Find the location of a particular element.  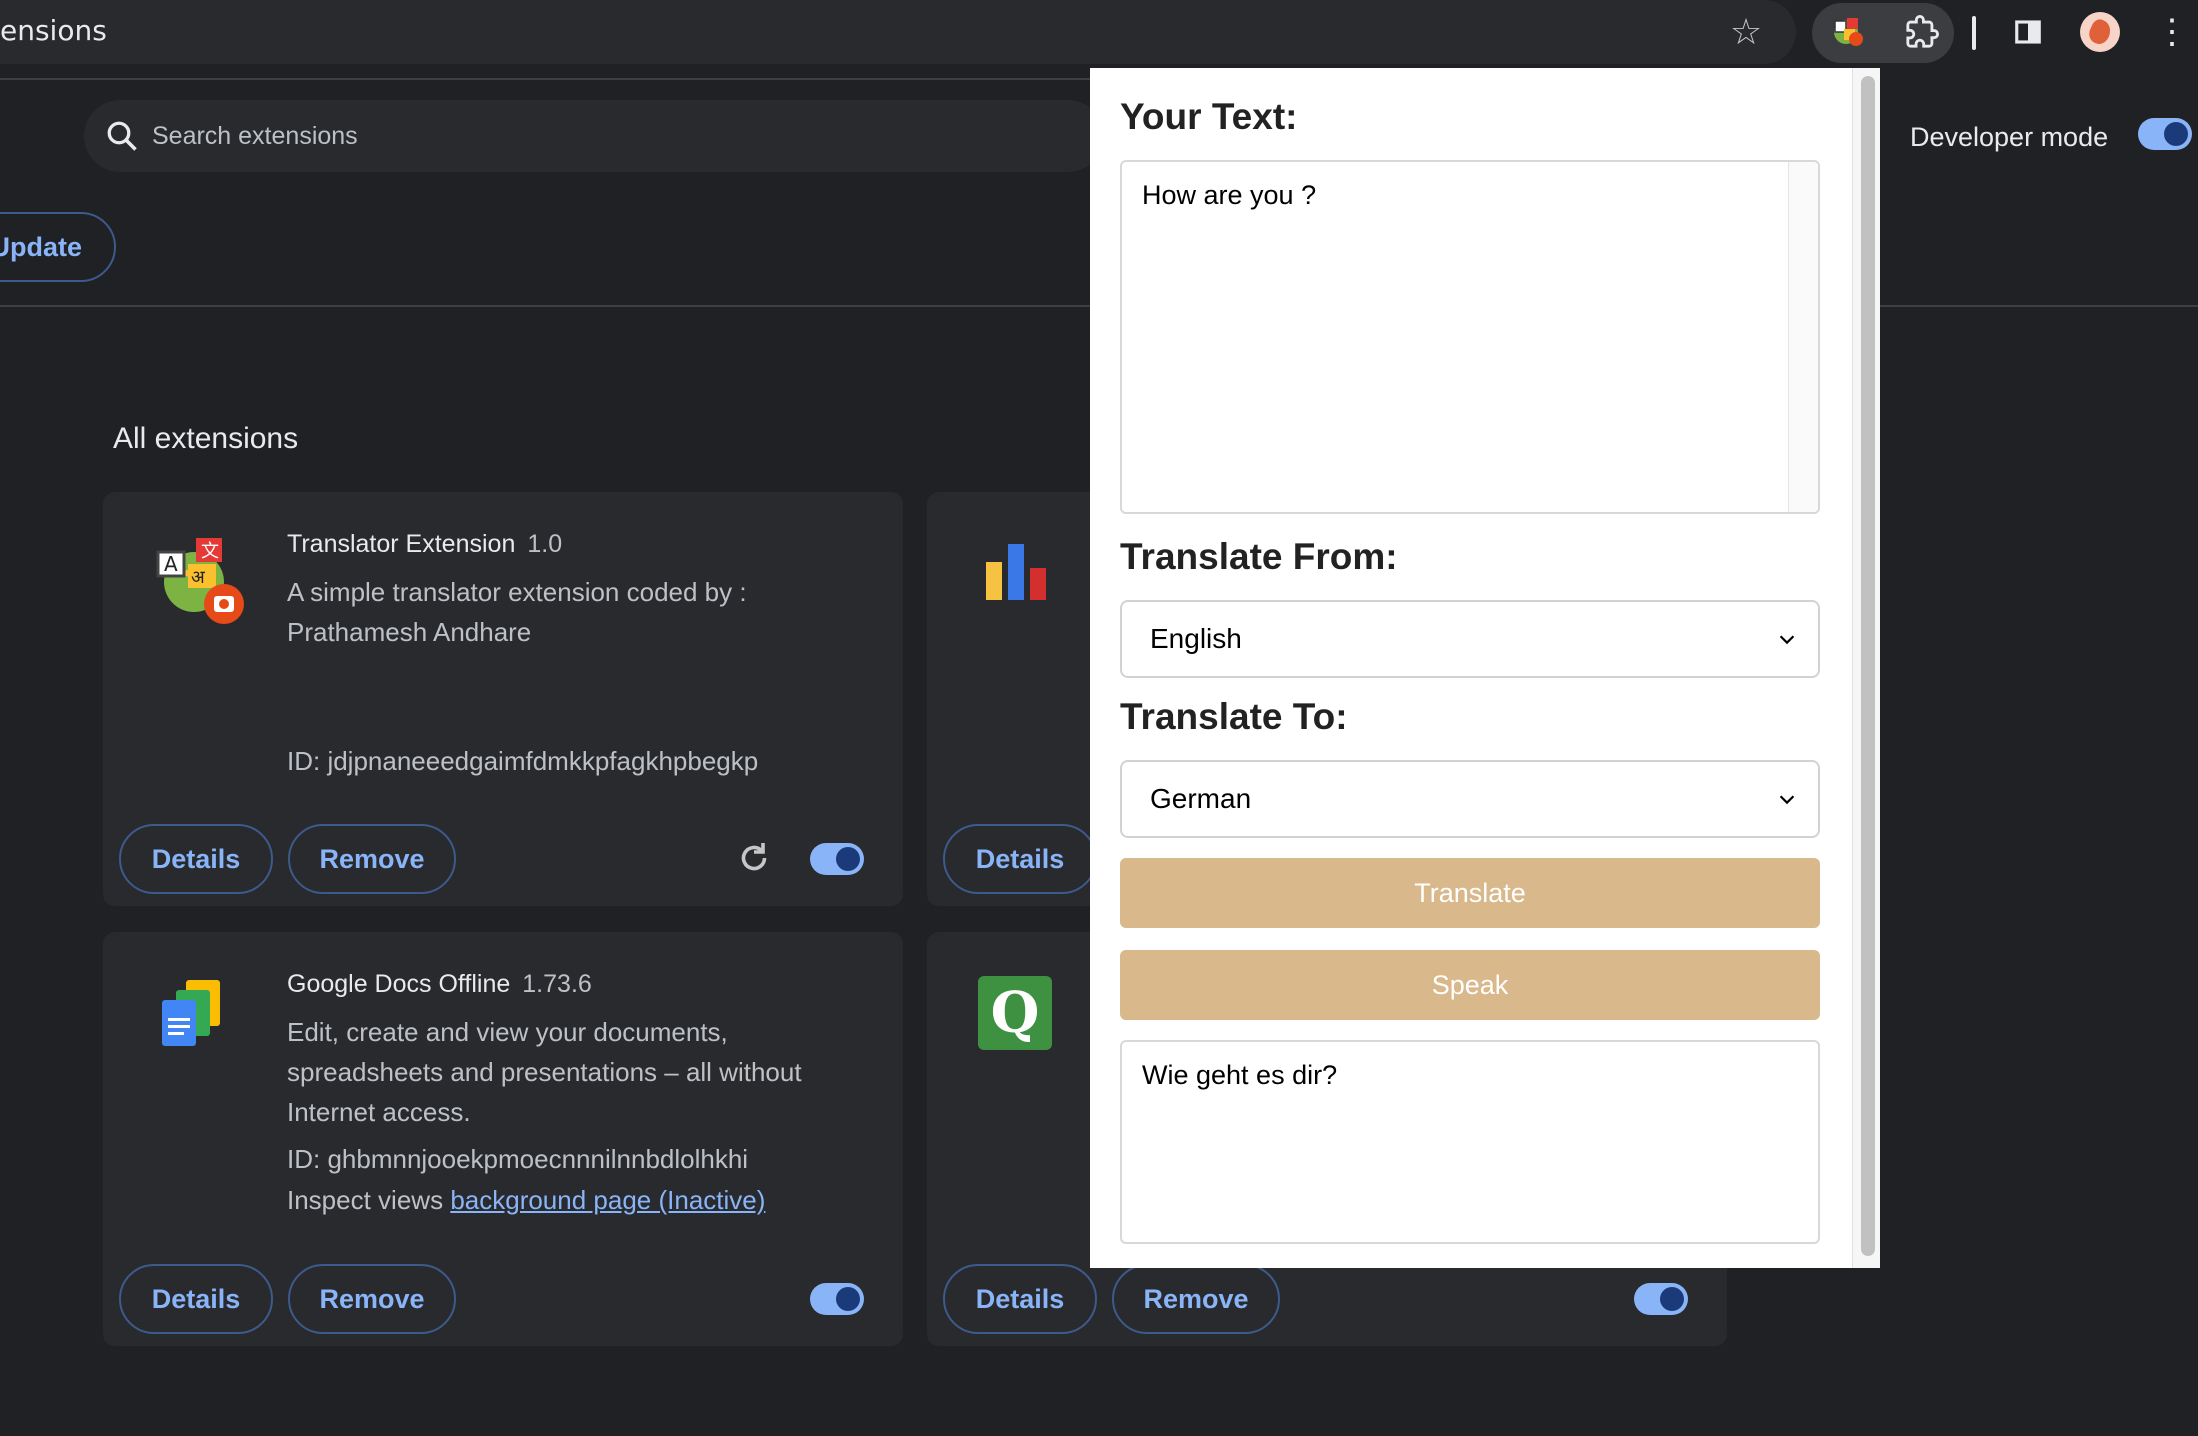

browser-toolbar: ensions ☆ ⋮ is located at coordinates (1099, 34).